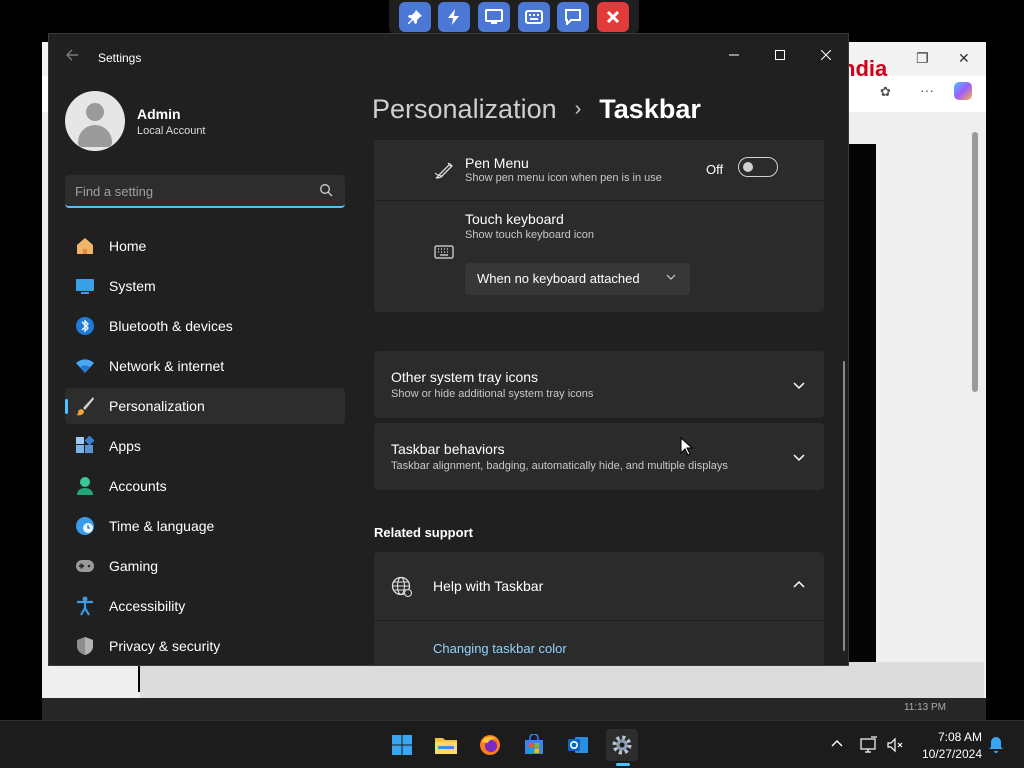 The height and width of the screenshot is (768, 1024). What do you see at coordinates (190, 191) in the screenshot?
I see `search-input` at bounding box center [190, 191].